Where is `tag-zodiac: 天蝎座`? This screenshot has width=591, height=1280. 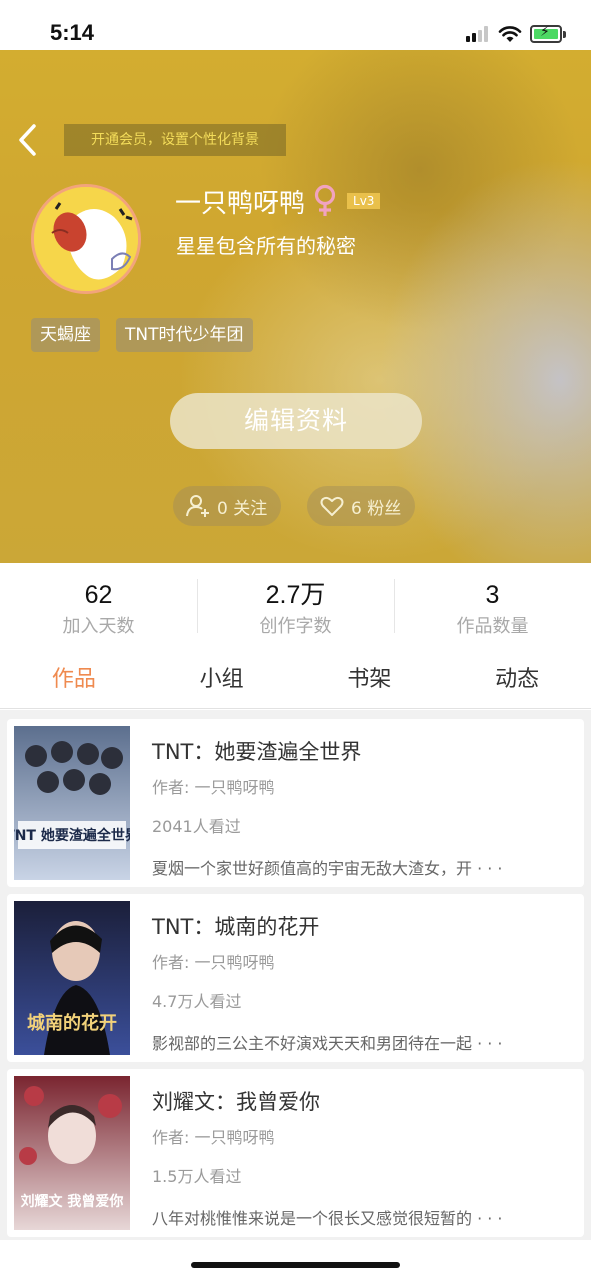
tag-zodiac: 天蝎座 is located at coordinates (65, 335).